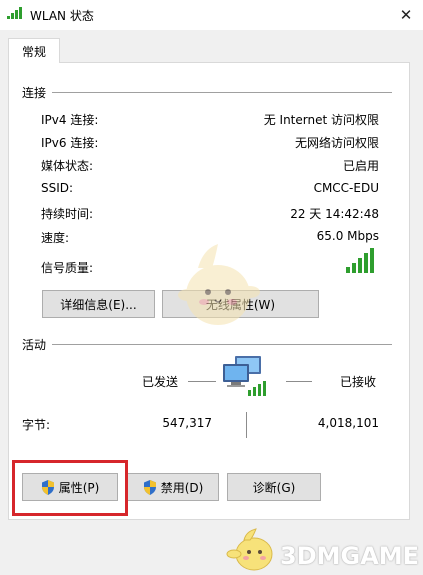  What do you see at coordinates (187, 423) in the screenshot?
I see `bytes-sent-value: 547,317` at bounding box center [187, 423].